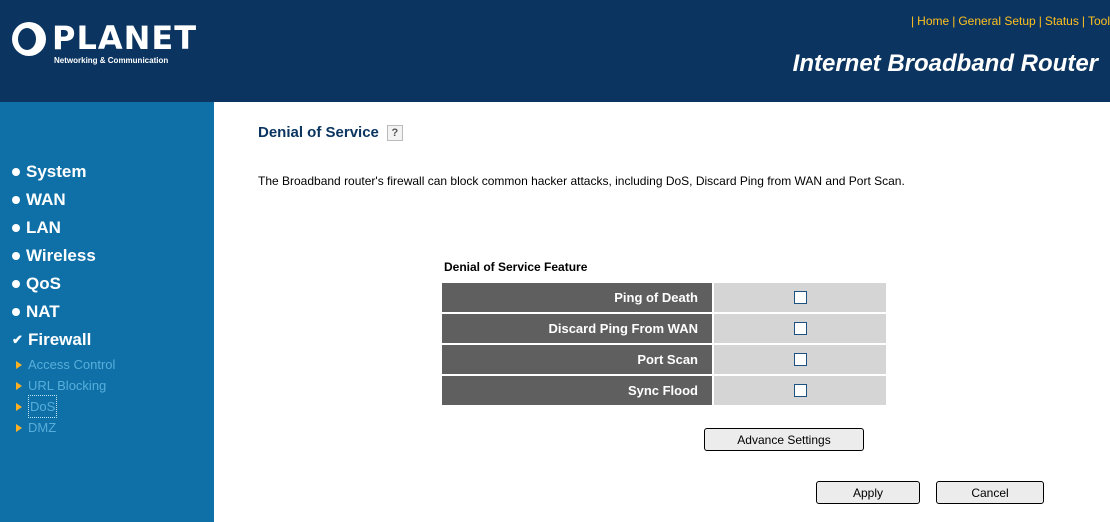  What do you see at coordinates (112, 228) in the screenshot?
I see `sidebar-item-lan: LAN` at bounding box center [112, 228].